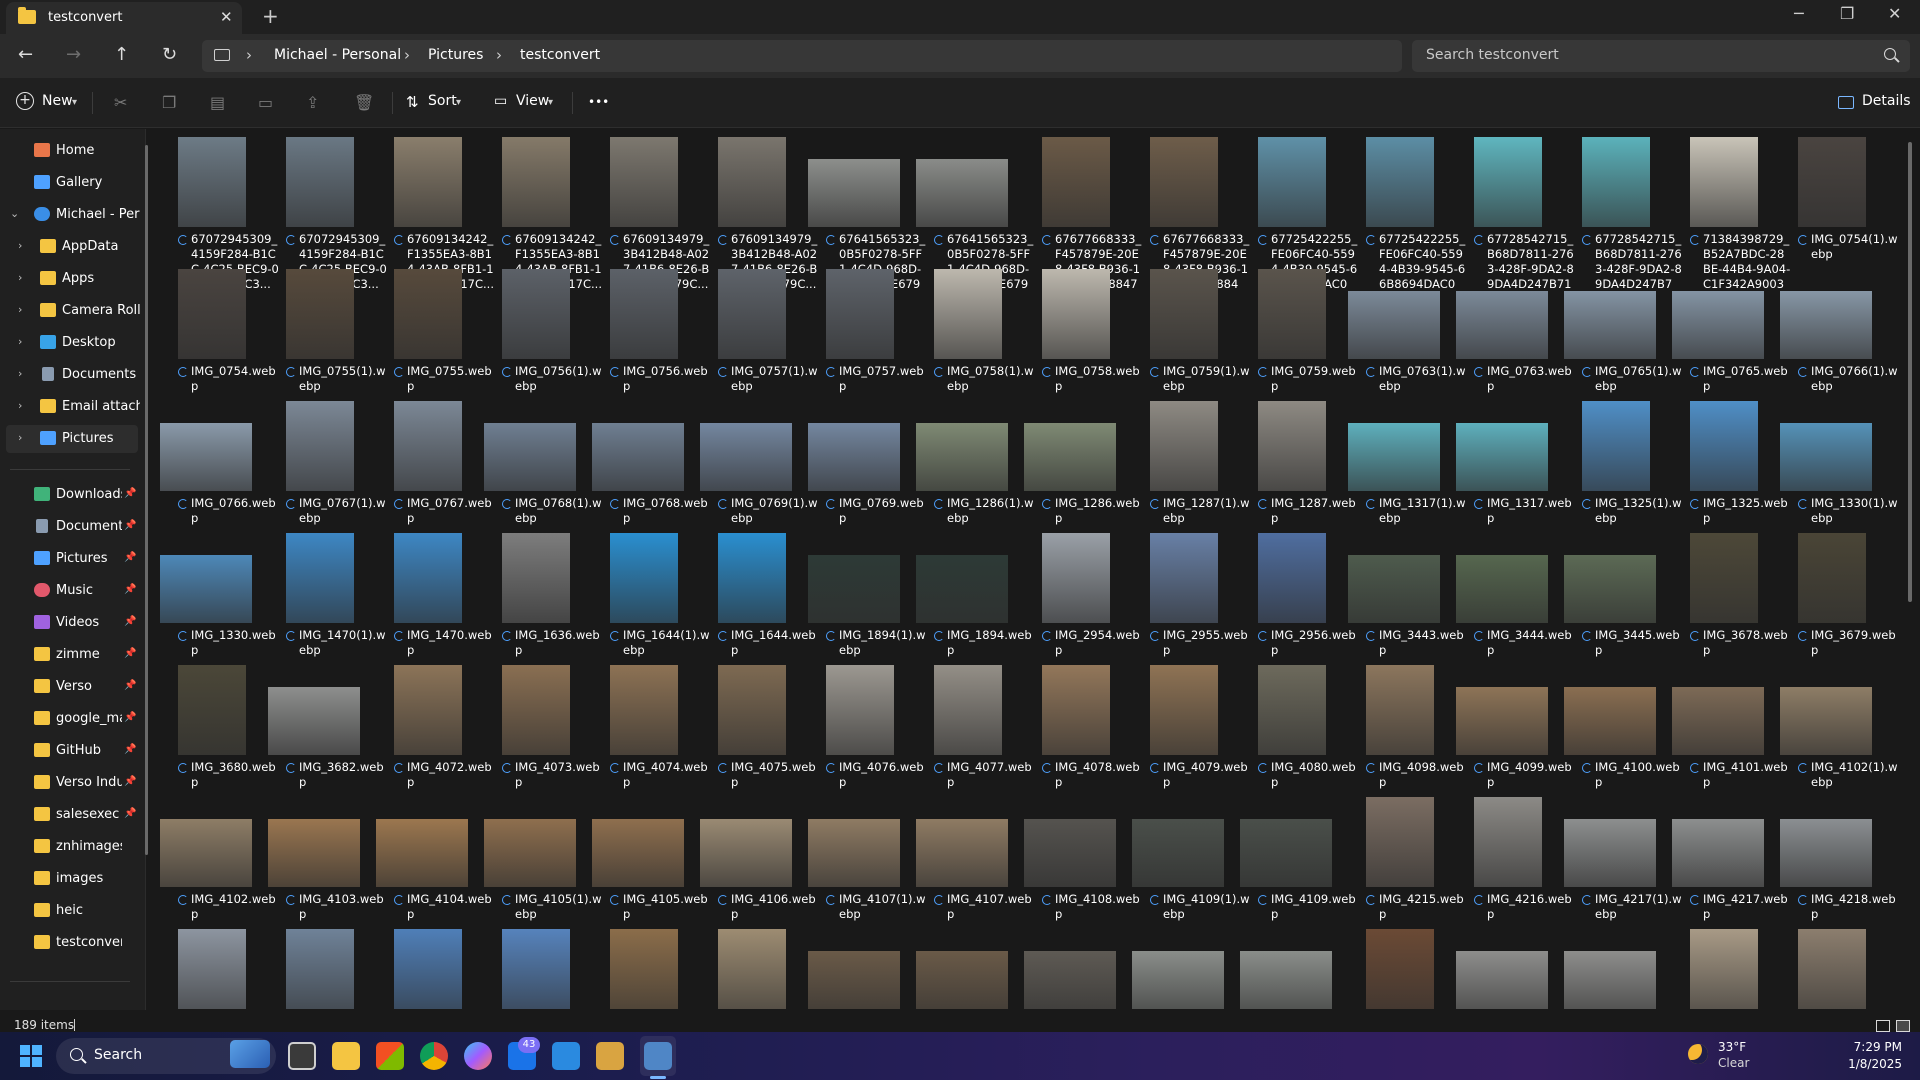 This screenshot has width=1920, height=1080. I want to click on up-button: ↑, so click(121, 54).